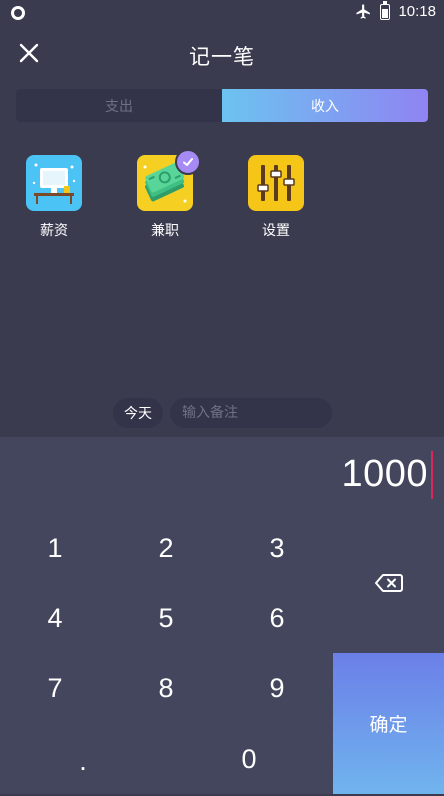  What do you see at coordinates (119, 105) in the screenshot?
I see `tab-expense: 支出` at bounding box center [119, 105].